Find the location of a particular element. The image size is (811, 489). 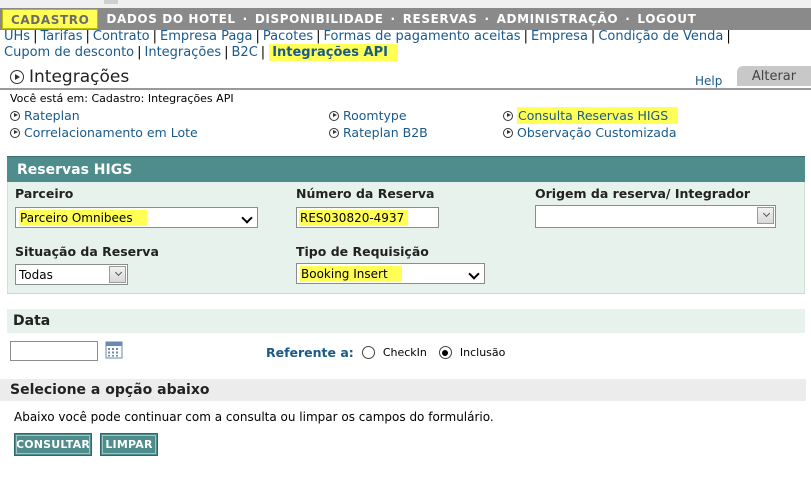

radio-checkin is located at coordinates (368, 352).